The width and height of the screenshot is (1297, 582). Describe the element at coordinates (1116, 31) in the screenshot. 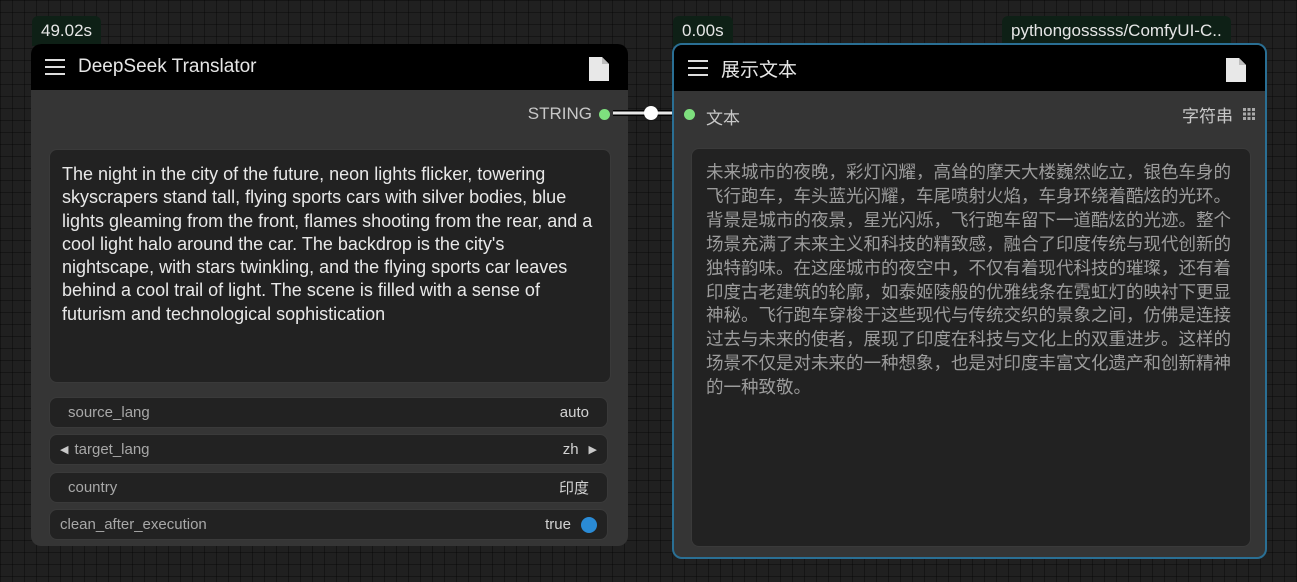

I see `node2-source-badge: pythongosssss/ComfyUI-C..` at that location.